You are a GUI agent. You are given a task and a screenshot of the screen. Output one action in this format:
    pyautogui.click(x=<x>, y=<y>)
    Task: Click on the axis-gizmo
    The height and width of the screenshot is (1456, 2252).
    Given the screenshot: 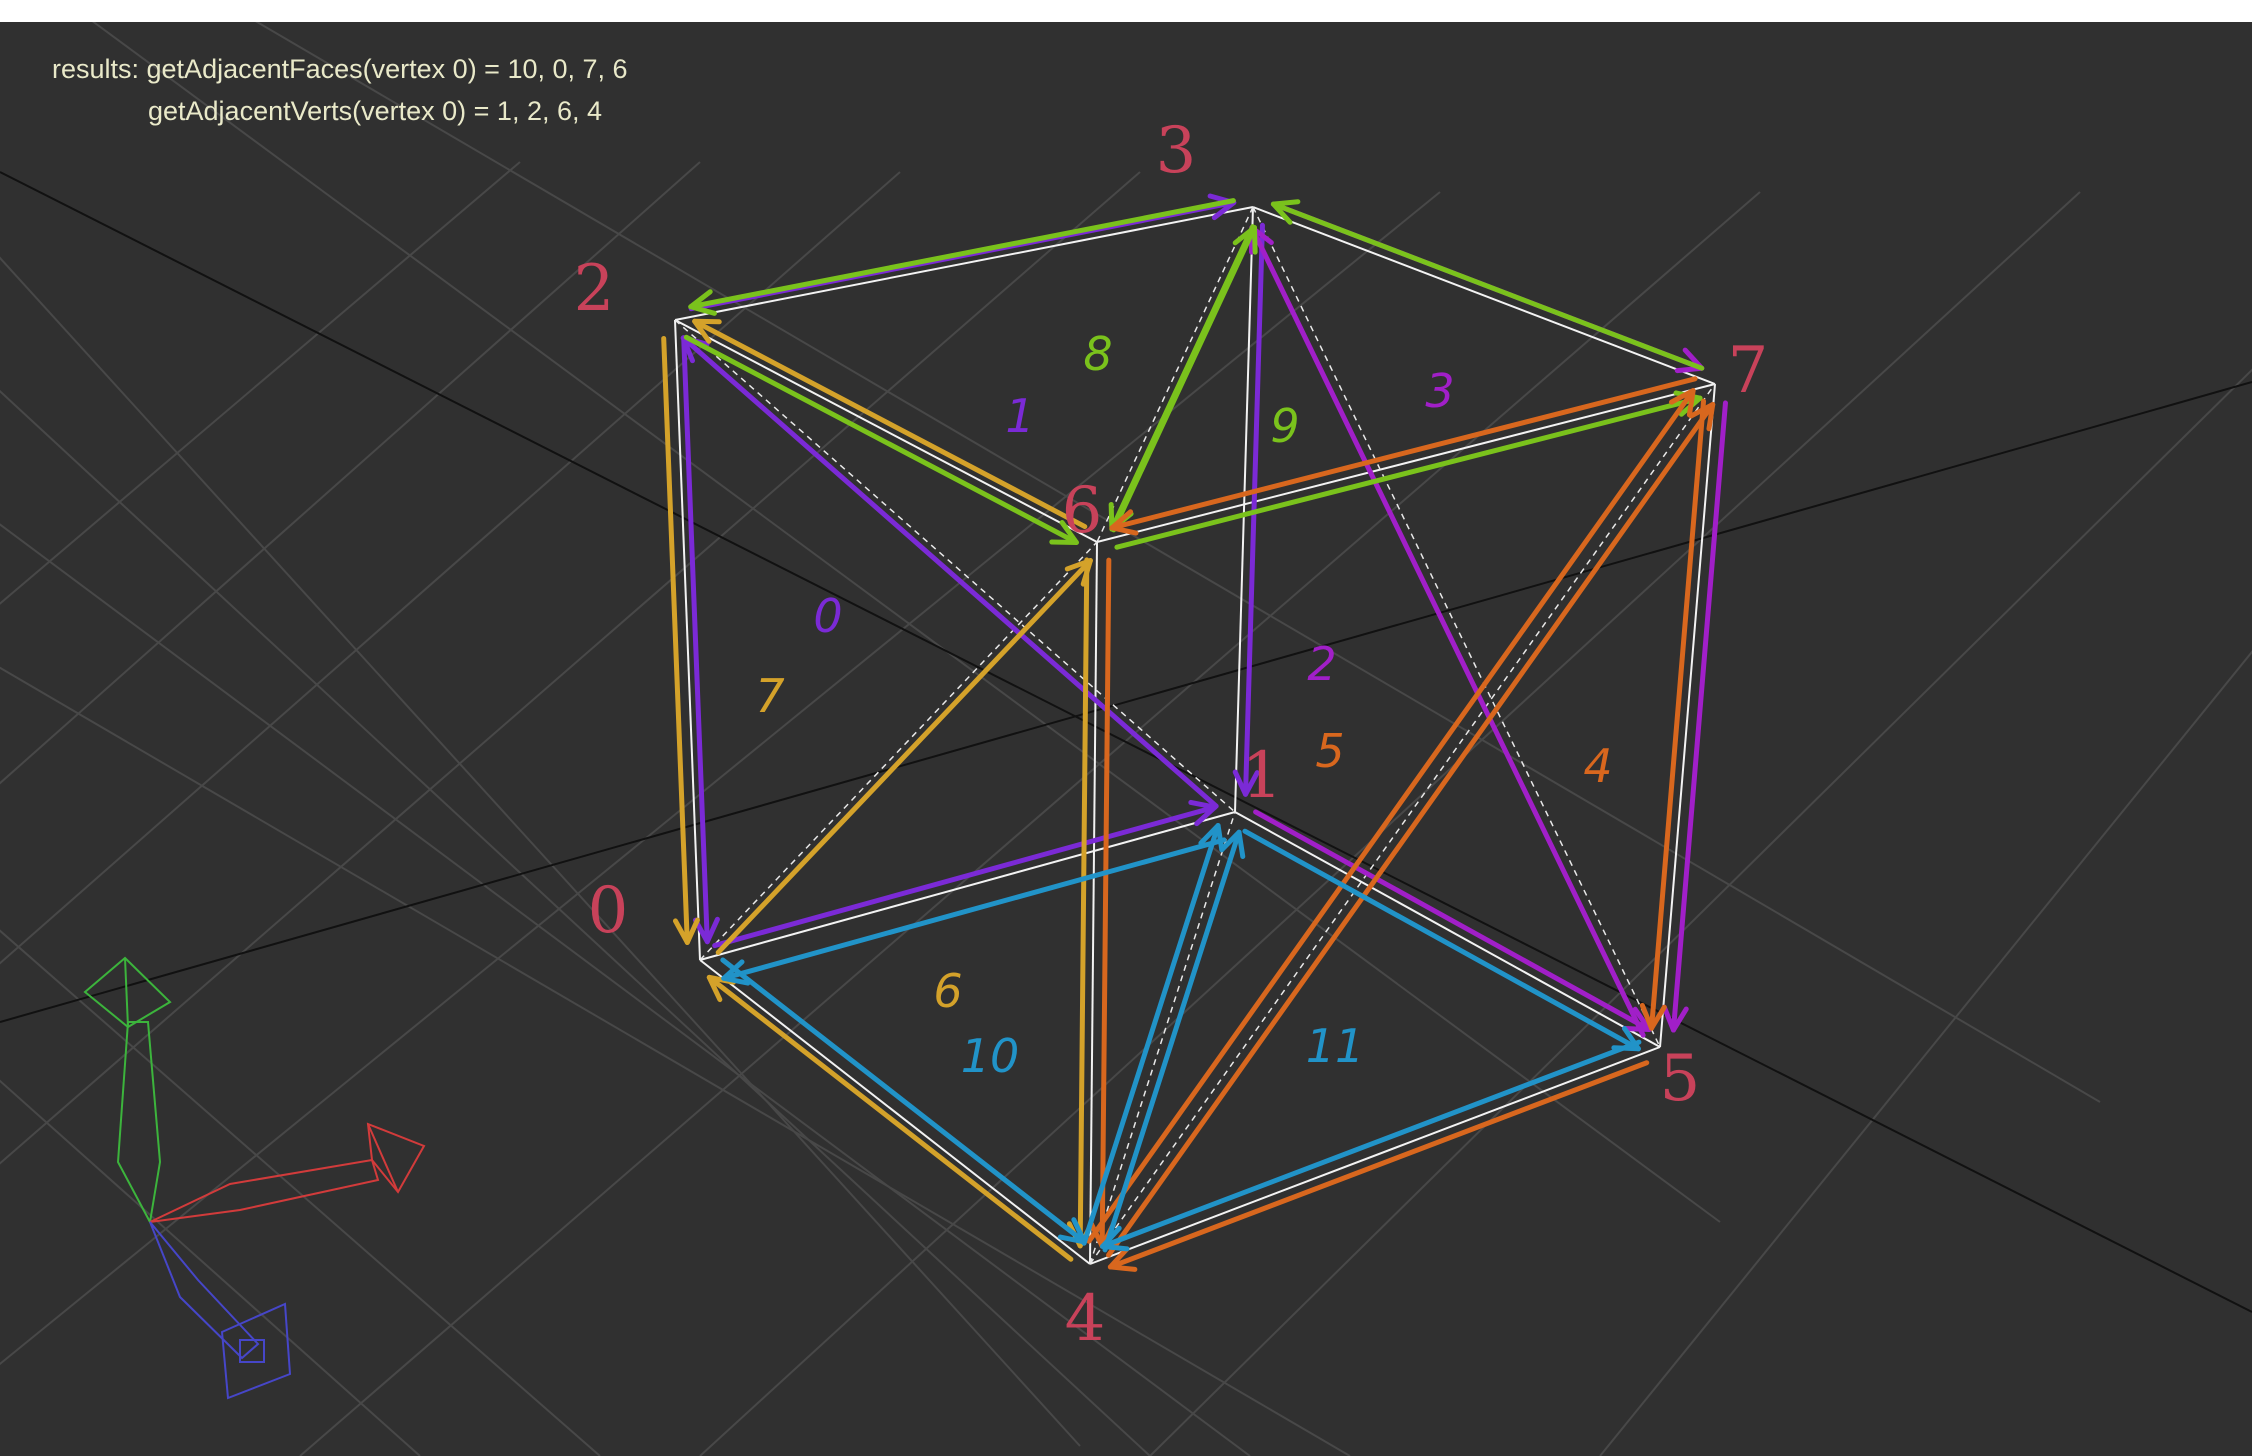 What is the action you would take?
    pyautogui.click(x=254, y=1178)
    